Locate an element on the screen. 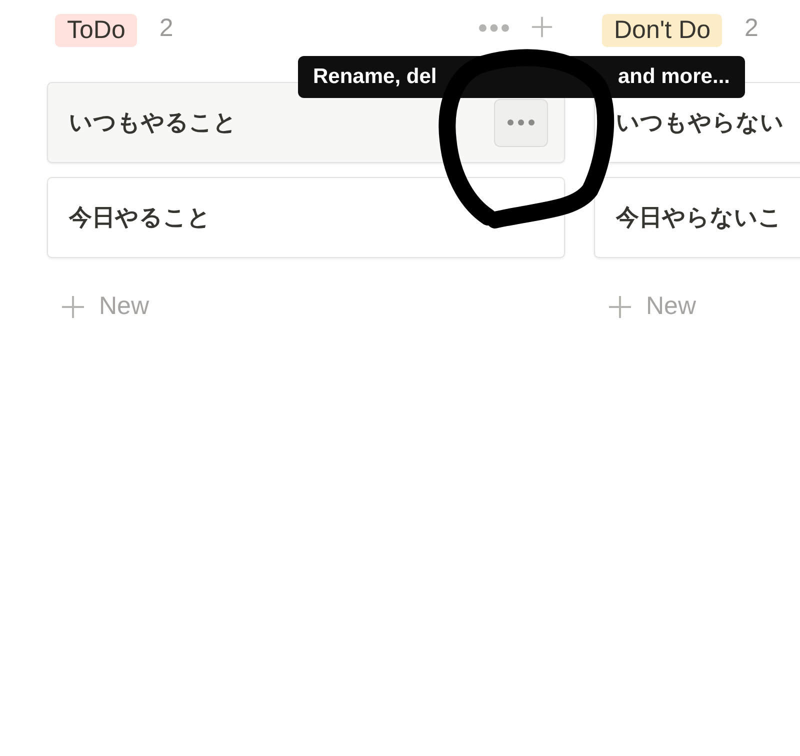 This screenshot has width=800, height=756. group-label: ToDo is located at coordinates (96, 30).